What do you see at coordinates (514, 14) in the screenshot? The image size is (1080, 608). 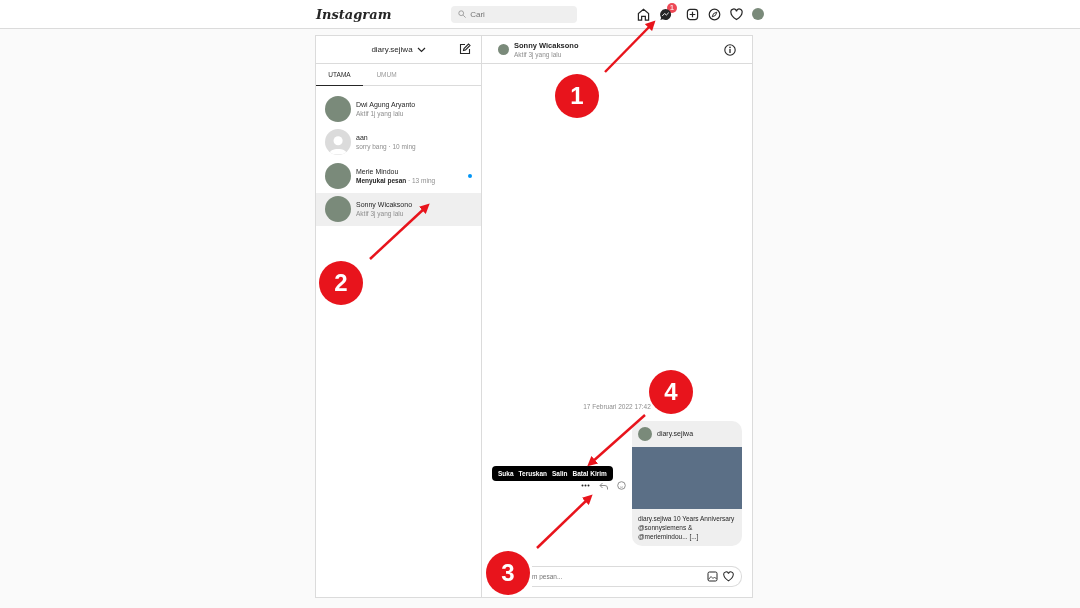 I see `search-field: Cari` at bounding box center [514, 14].